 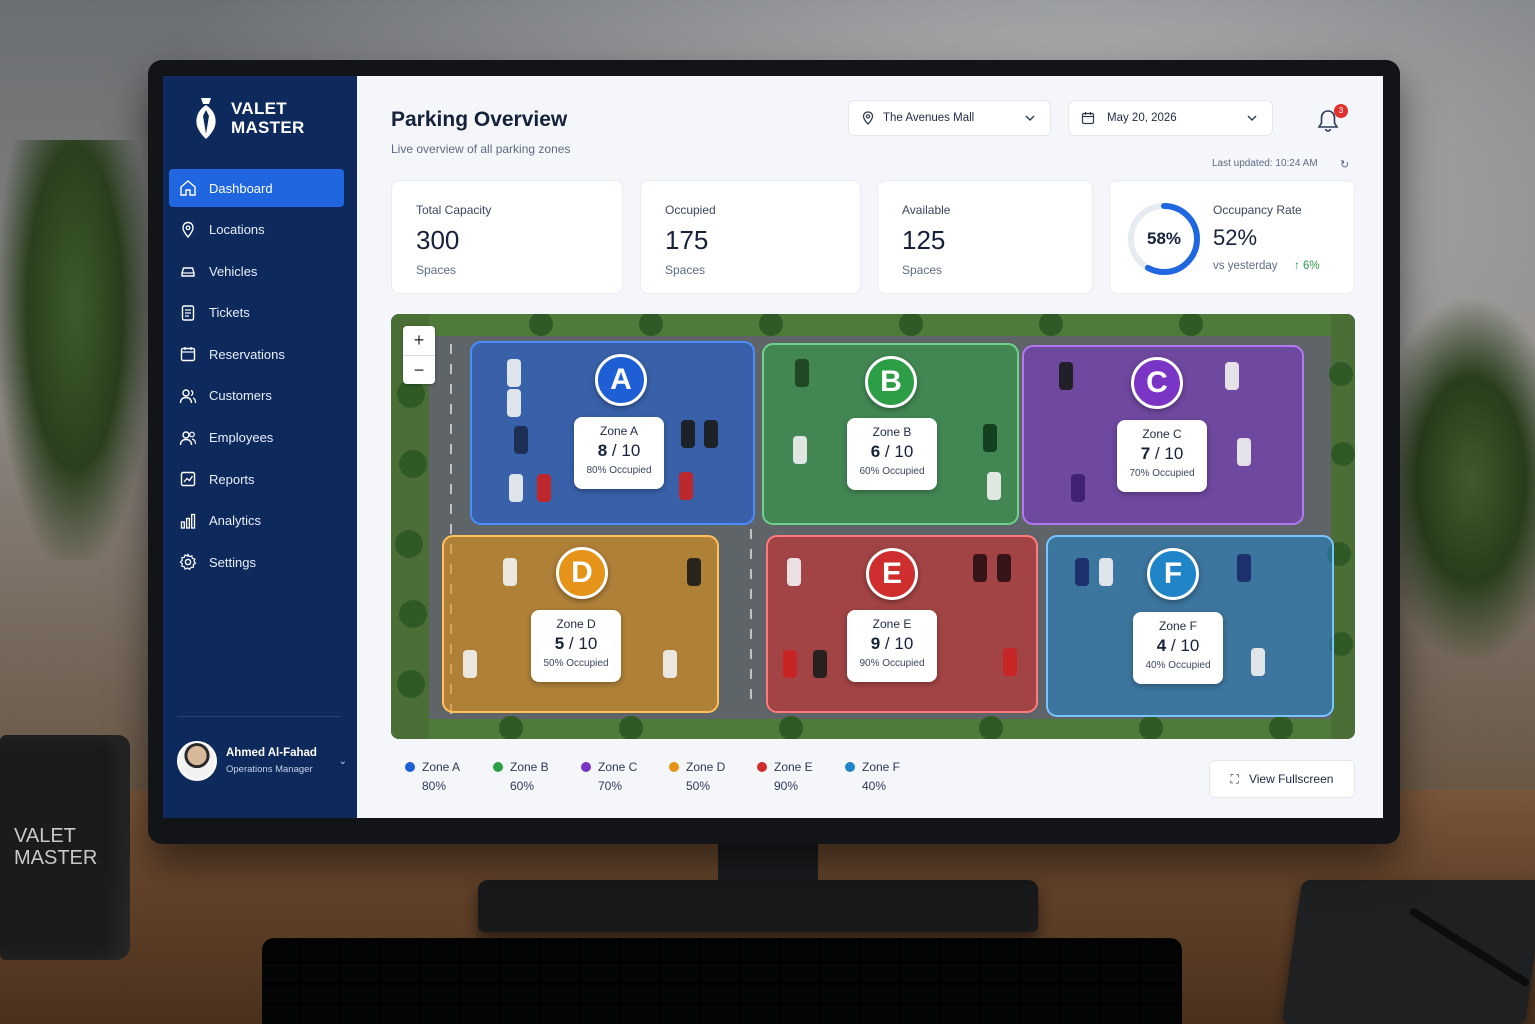 What do you see at coordinates (889, 776) in the screenshot?
I see `legend-item-zone-f: Zone F 40%` at bounding box center [889, 776].